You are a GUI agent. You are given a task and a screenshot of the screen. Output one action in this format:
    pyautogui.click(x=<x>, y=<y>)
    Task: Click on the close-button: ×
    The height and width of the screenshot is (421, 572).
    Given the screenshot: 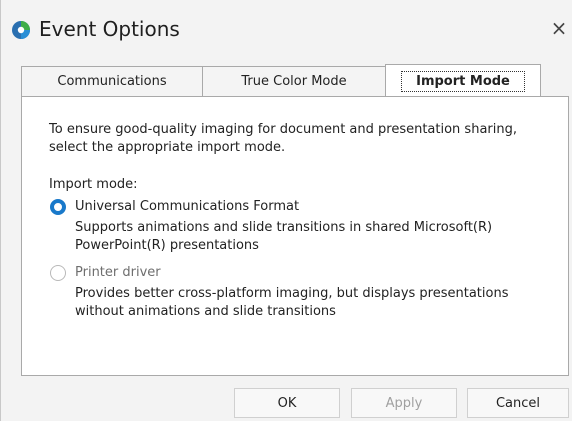 What is the action you would take?
    pyautogui.click(x=559, y=28)
    